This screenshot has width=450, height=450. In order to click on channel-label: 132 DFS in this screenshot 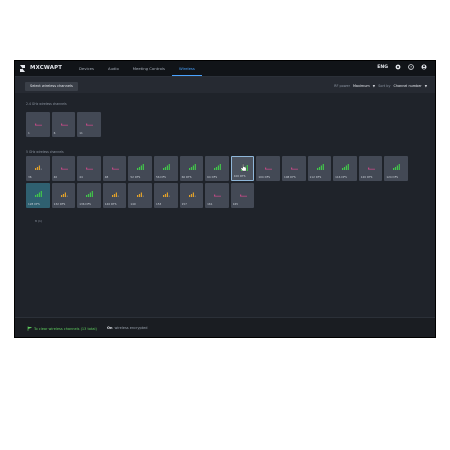, I will do `click(59, 204)`.